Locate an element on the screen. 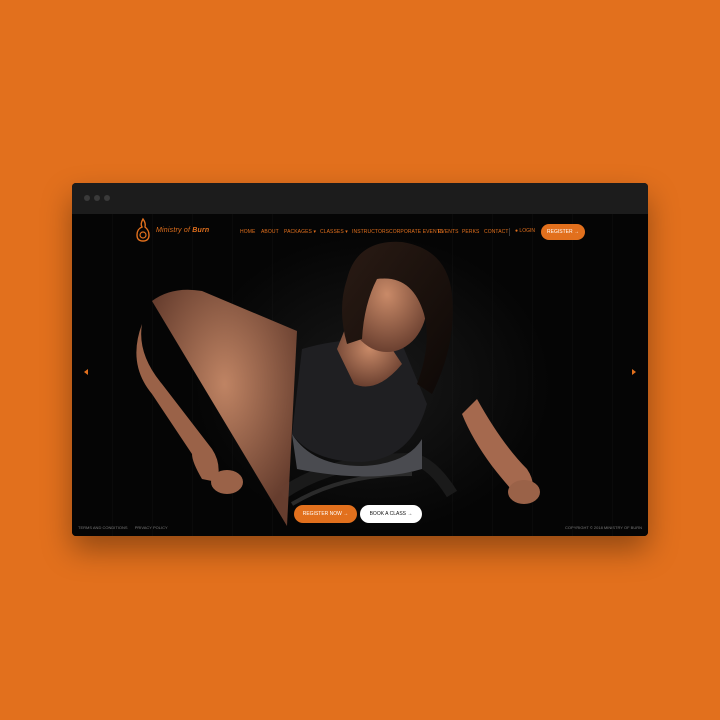 This screenshot has height=720, width=720. register-button: Register → is located at coordinates (563, 232).